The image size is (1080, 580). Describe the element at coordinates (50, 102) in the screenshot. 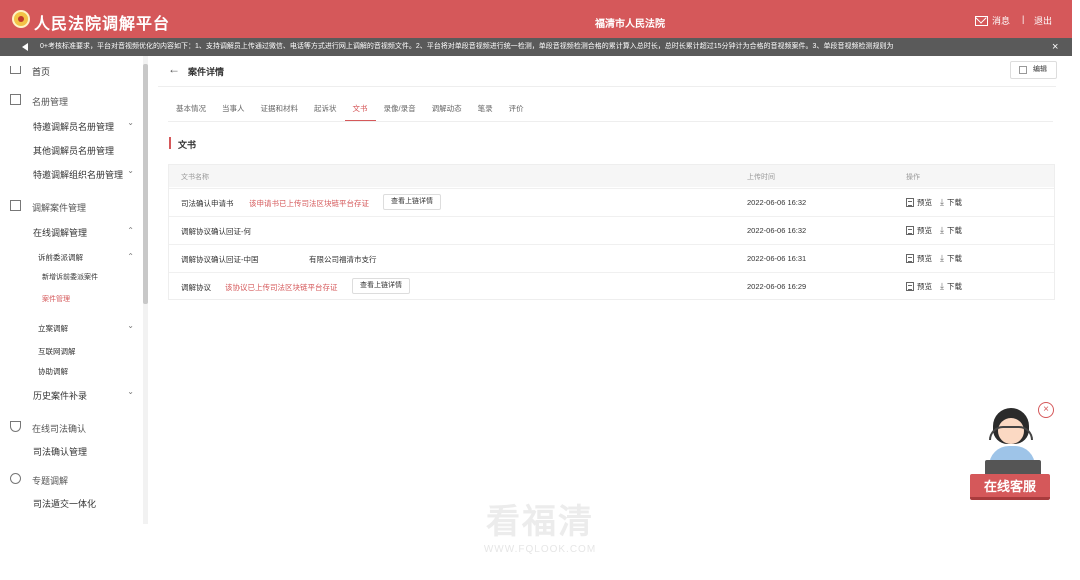

I see `sidebar-item-label: 名册管理` at that location.